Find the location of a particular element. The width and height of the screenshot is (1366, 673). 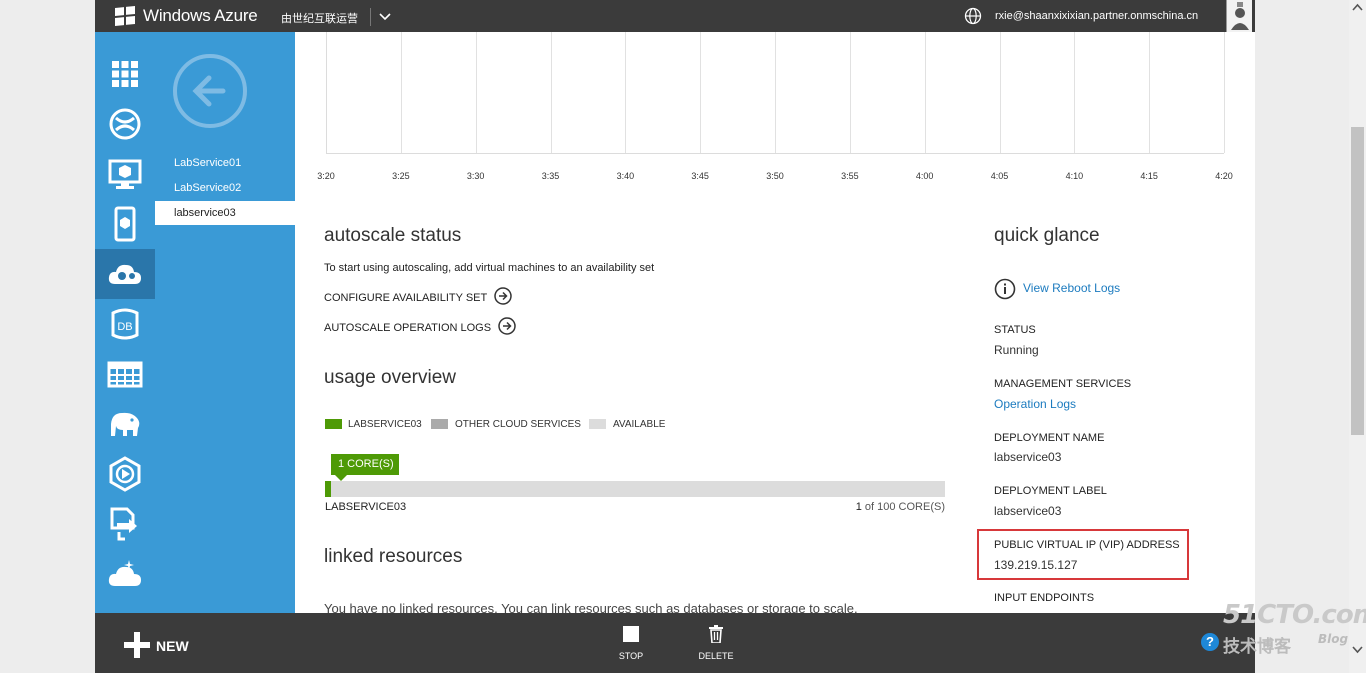

chart-x-tick: 3:55 is located at coordinates (850, 176).